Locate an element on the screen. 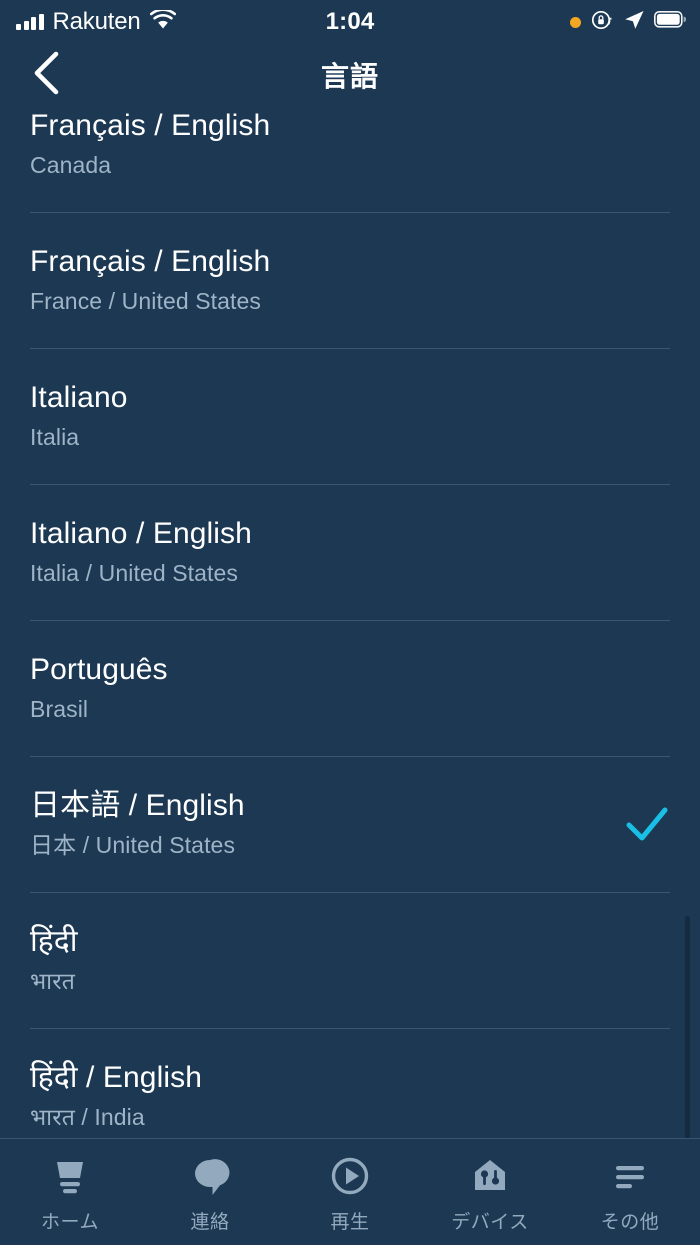  language-row: हिंदी / English भारत / India is located at coordinates (350, 1083).